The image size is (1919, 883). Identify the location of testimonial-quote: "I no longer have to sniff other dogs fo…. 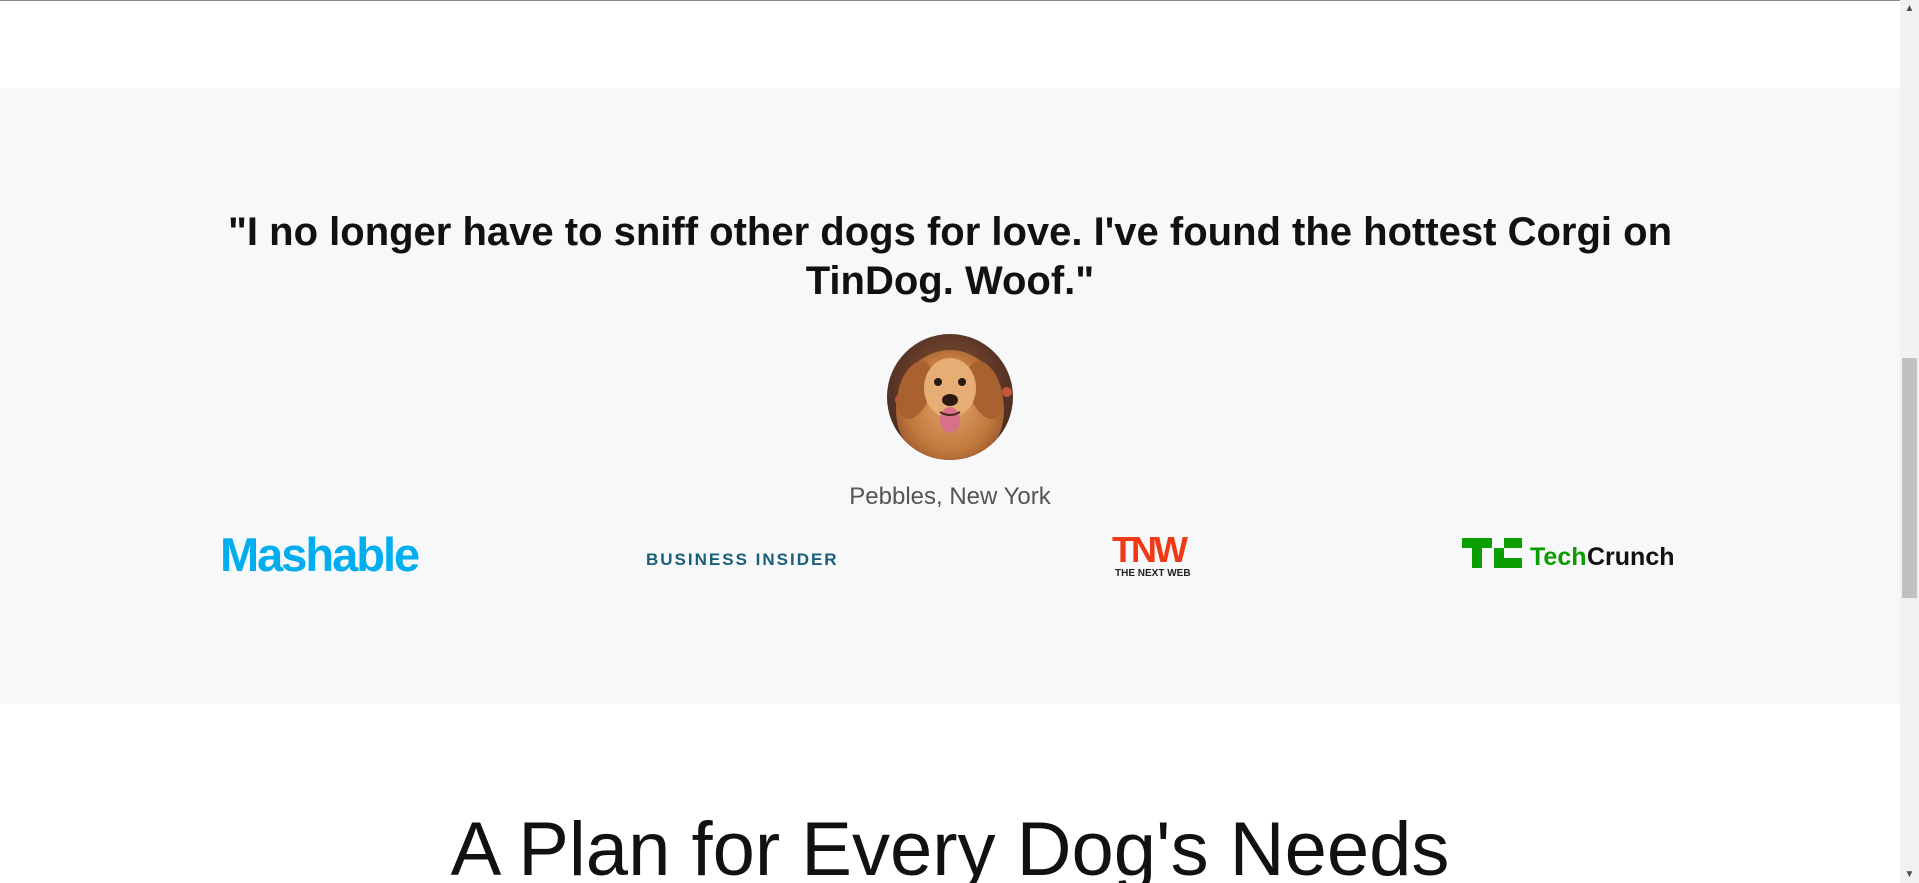
(950, 256).